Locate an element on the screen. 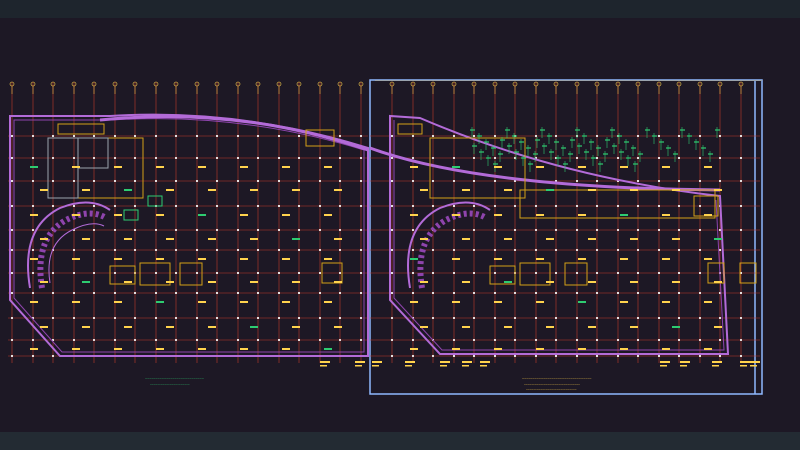  bottom-legend-tags is located at coordinates (540, 364).